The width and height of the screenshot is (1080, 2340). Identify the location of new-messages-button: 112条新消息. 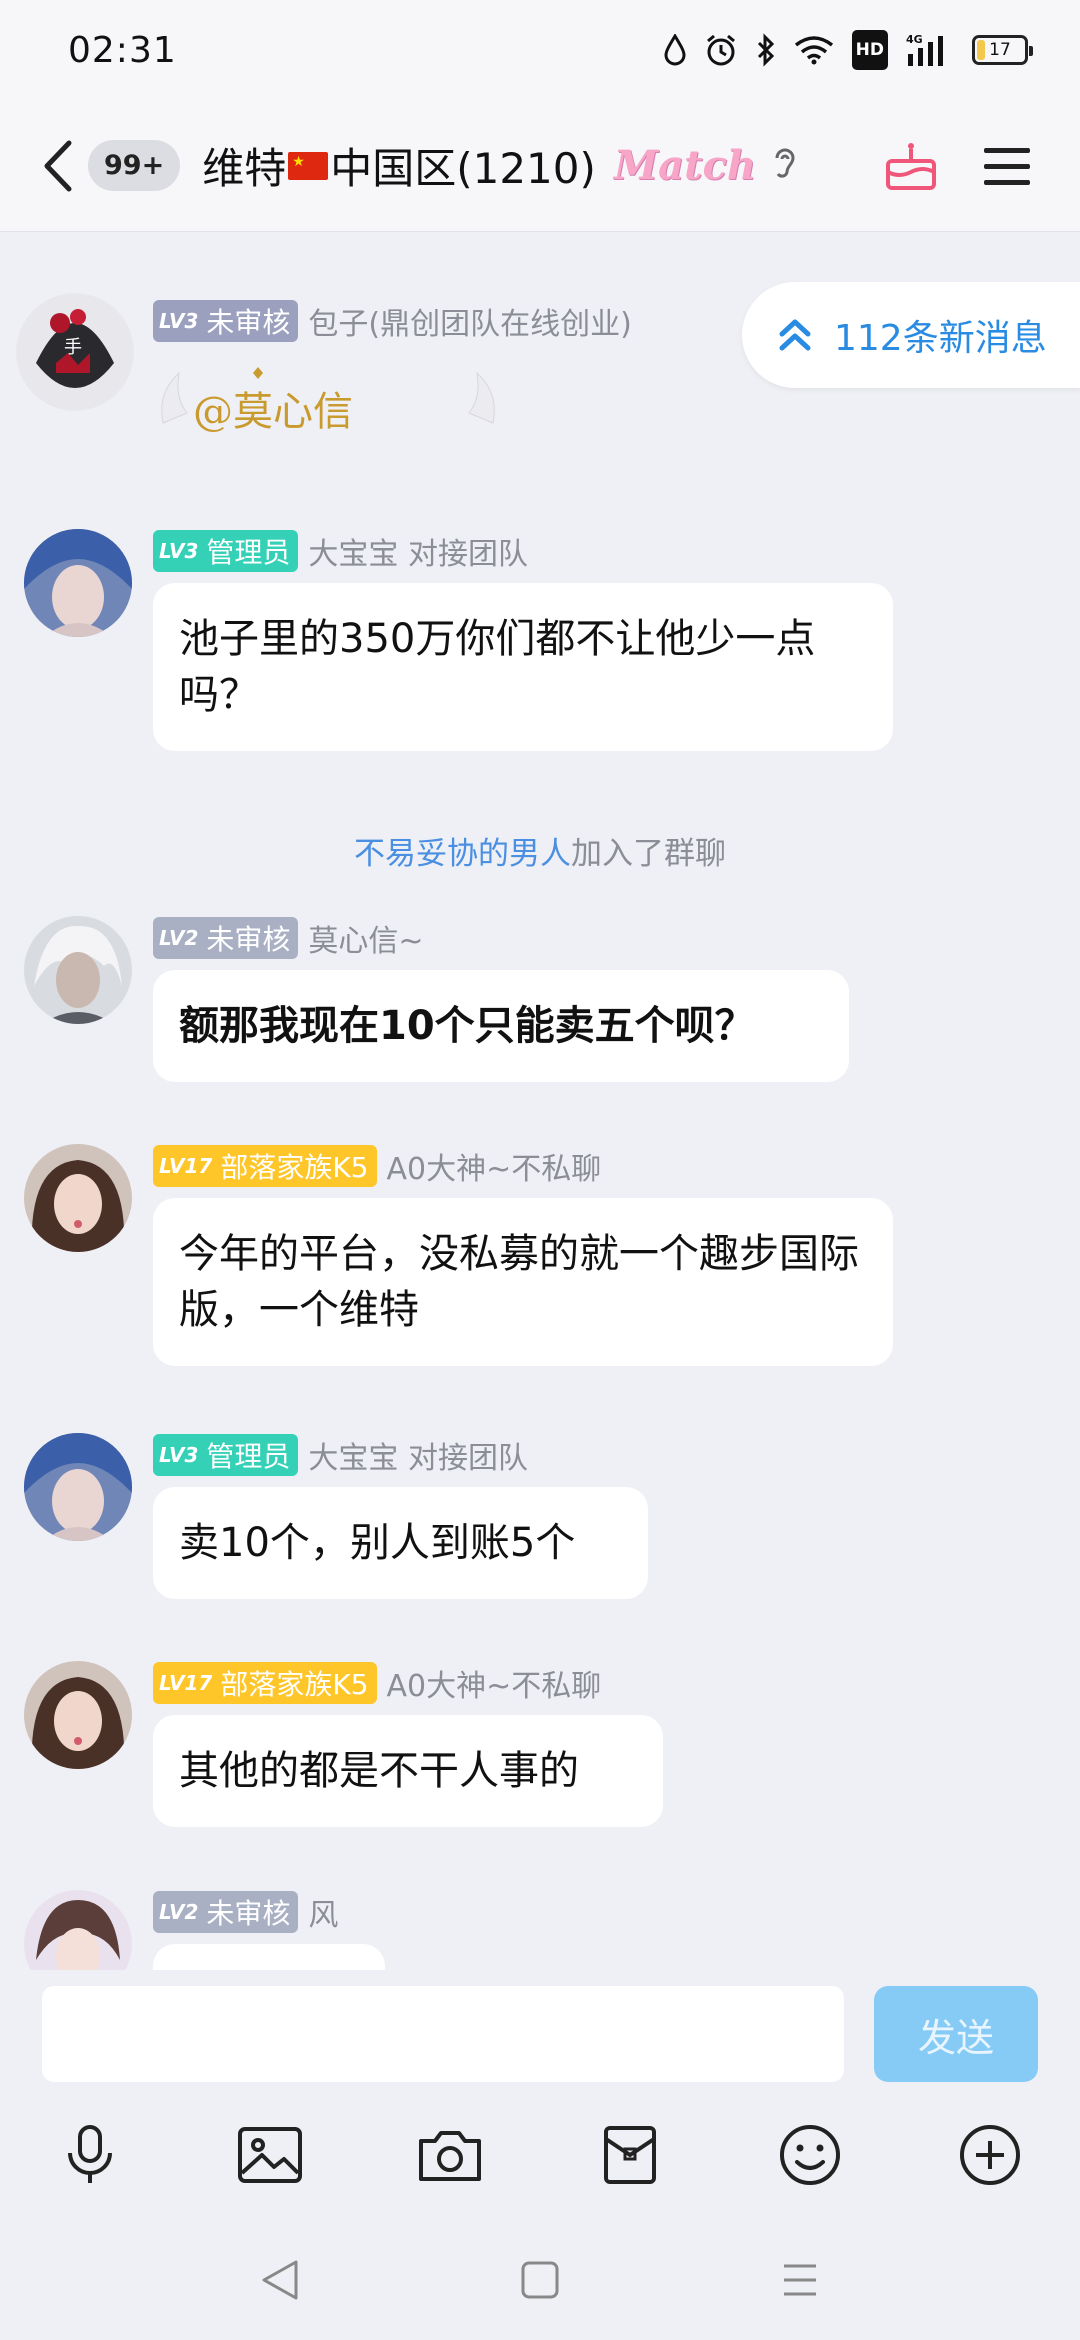
(911, 335).